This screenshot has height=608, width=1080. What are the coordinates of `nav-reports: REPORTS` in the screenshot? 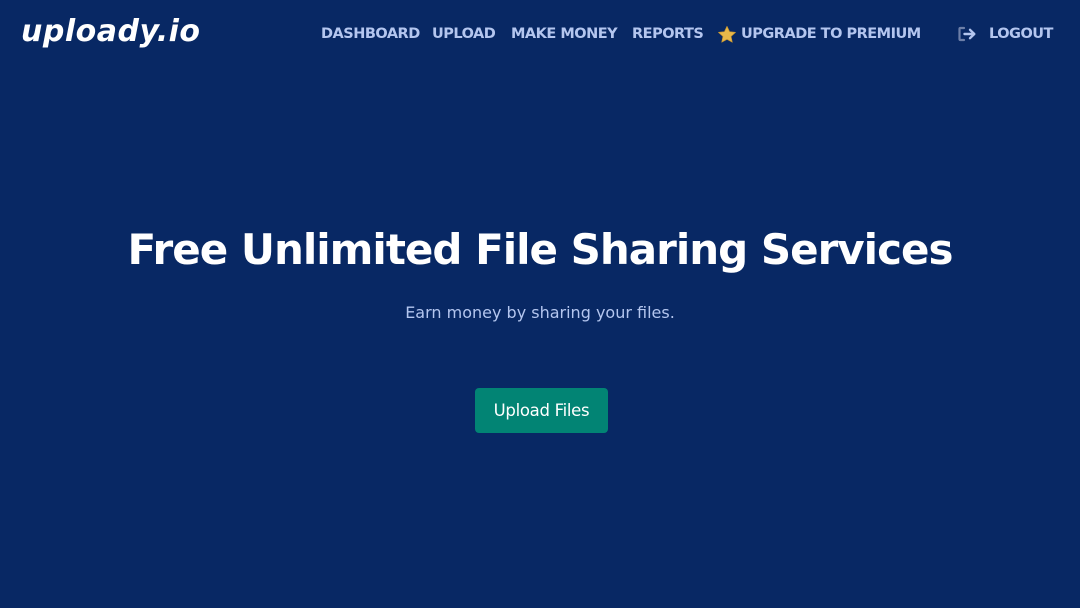 It's located at (668, 34).